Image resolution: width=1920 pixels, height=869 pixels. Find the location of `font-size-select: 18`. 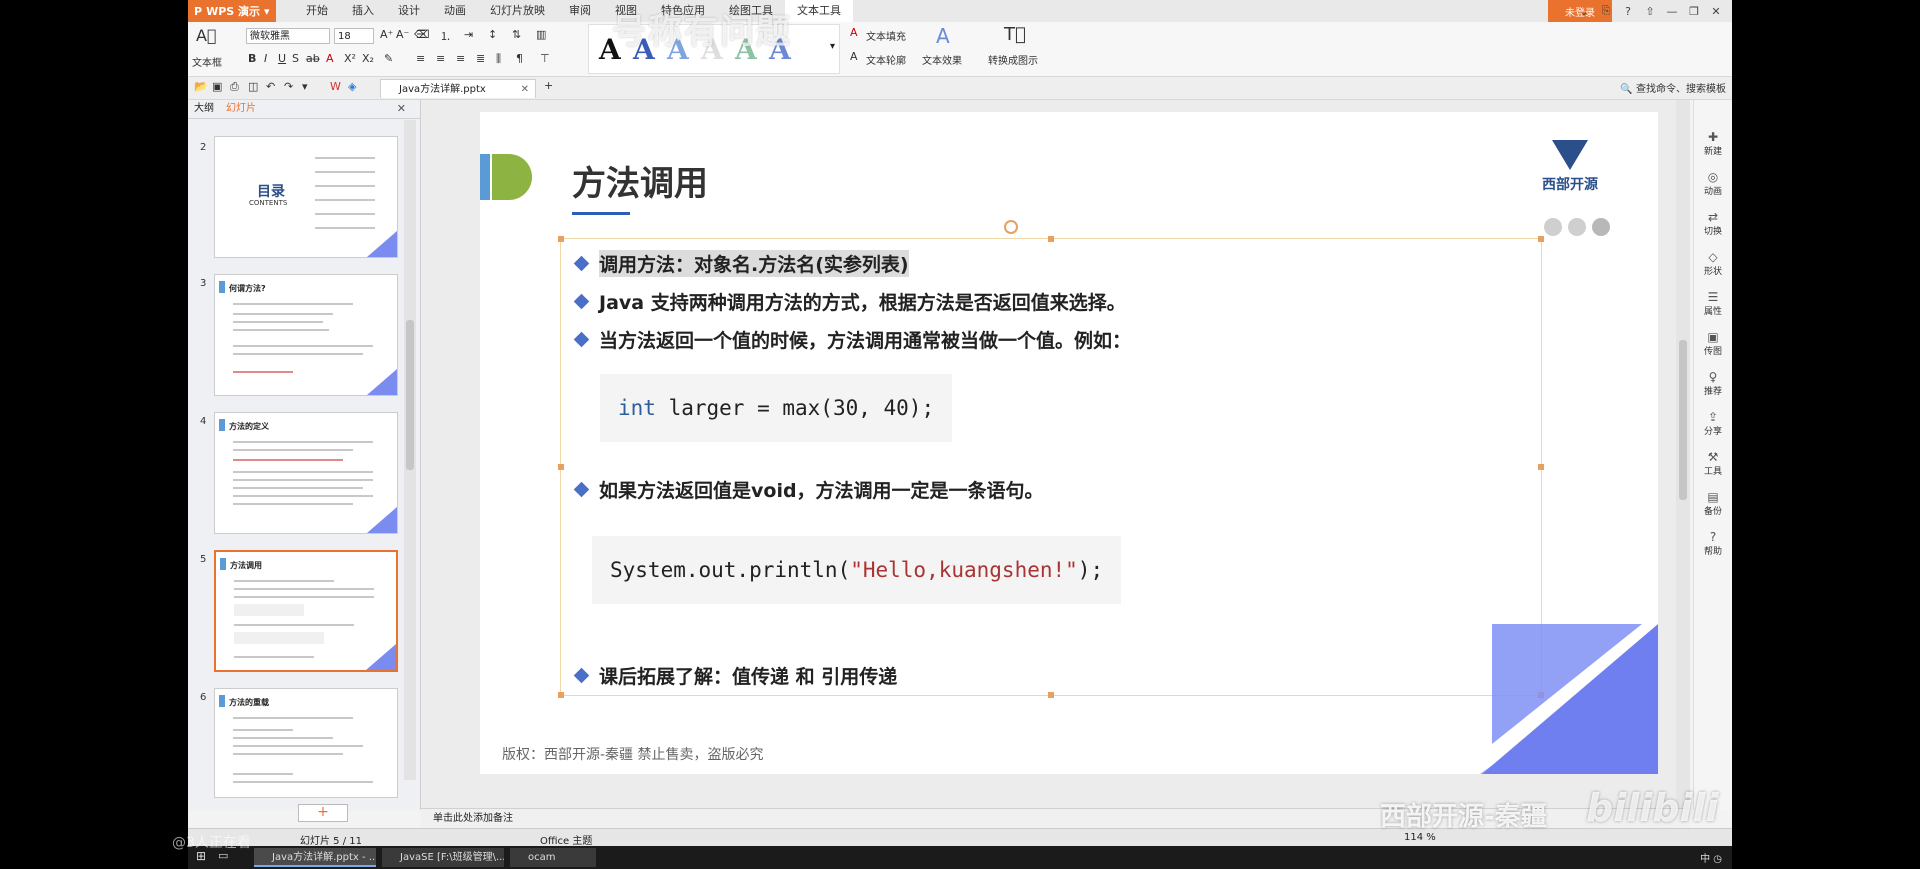

font-size-select: 18 is located at coordinates (354, 36).